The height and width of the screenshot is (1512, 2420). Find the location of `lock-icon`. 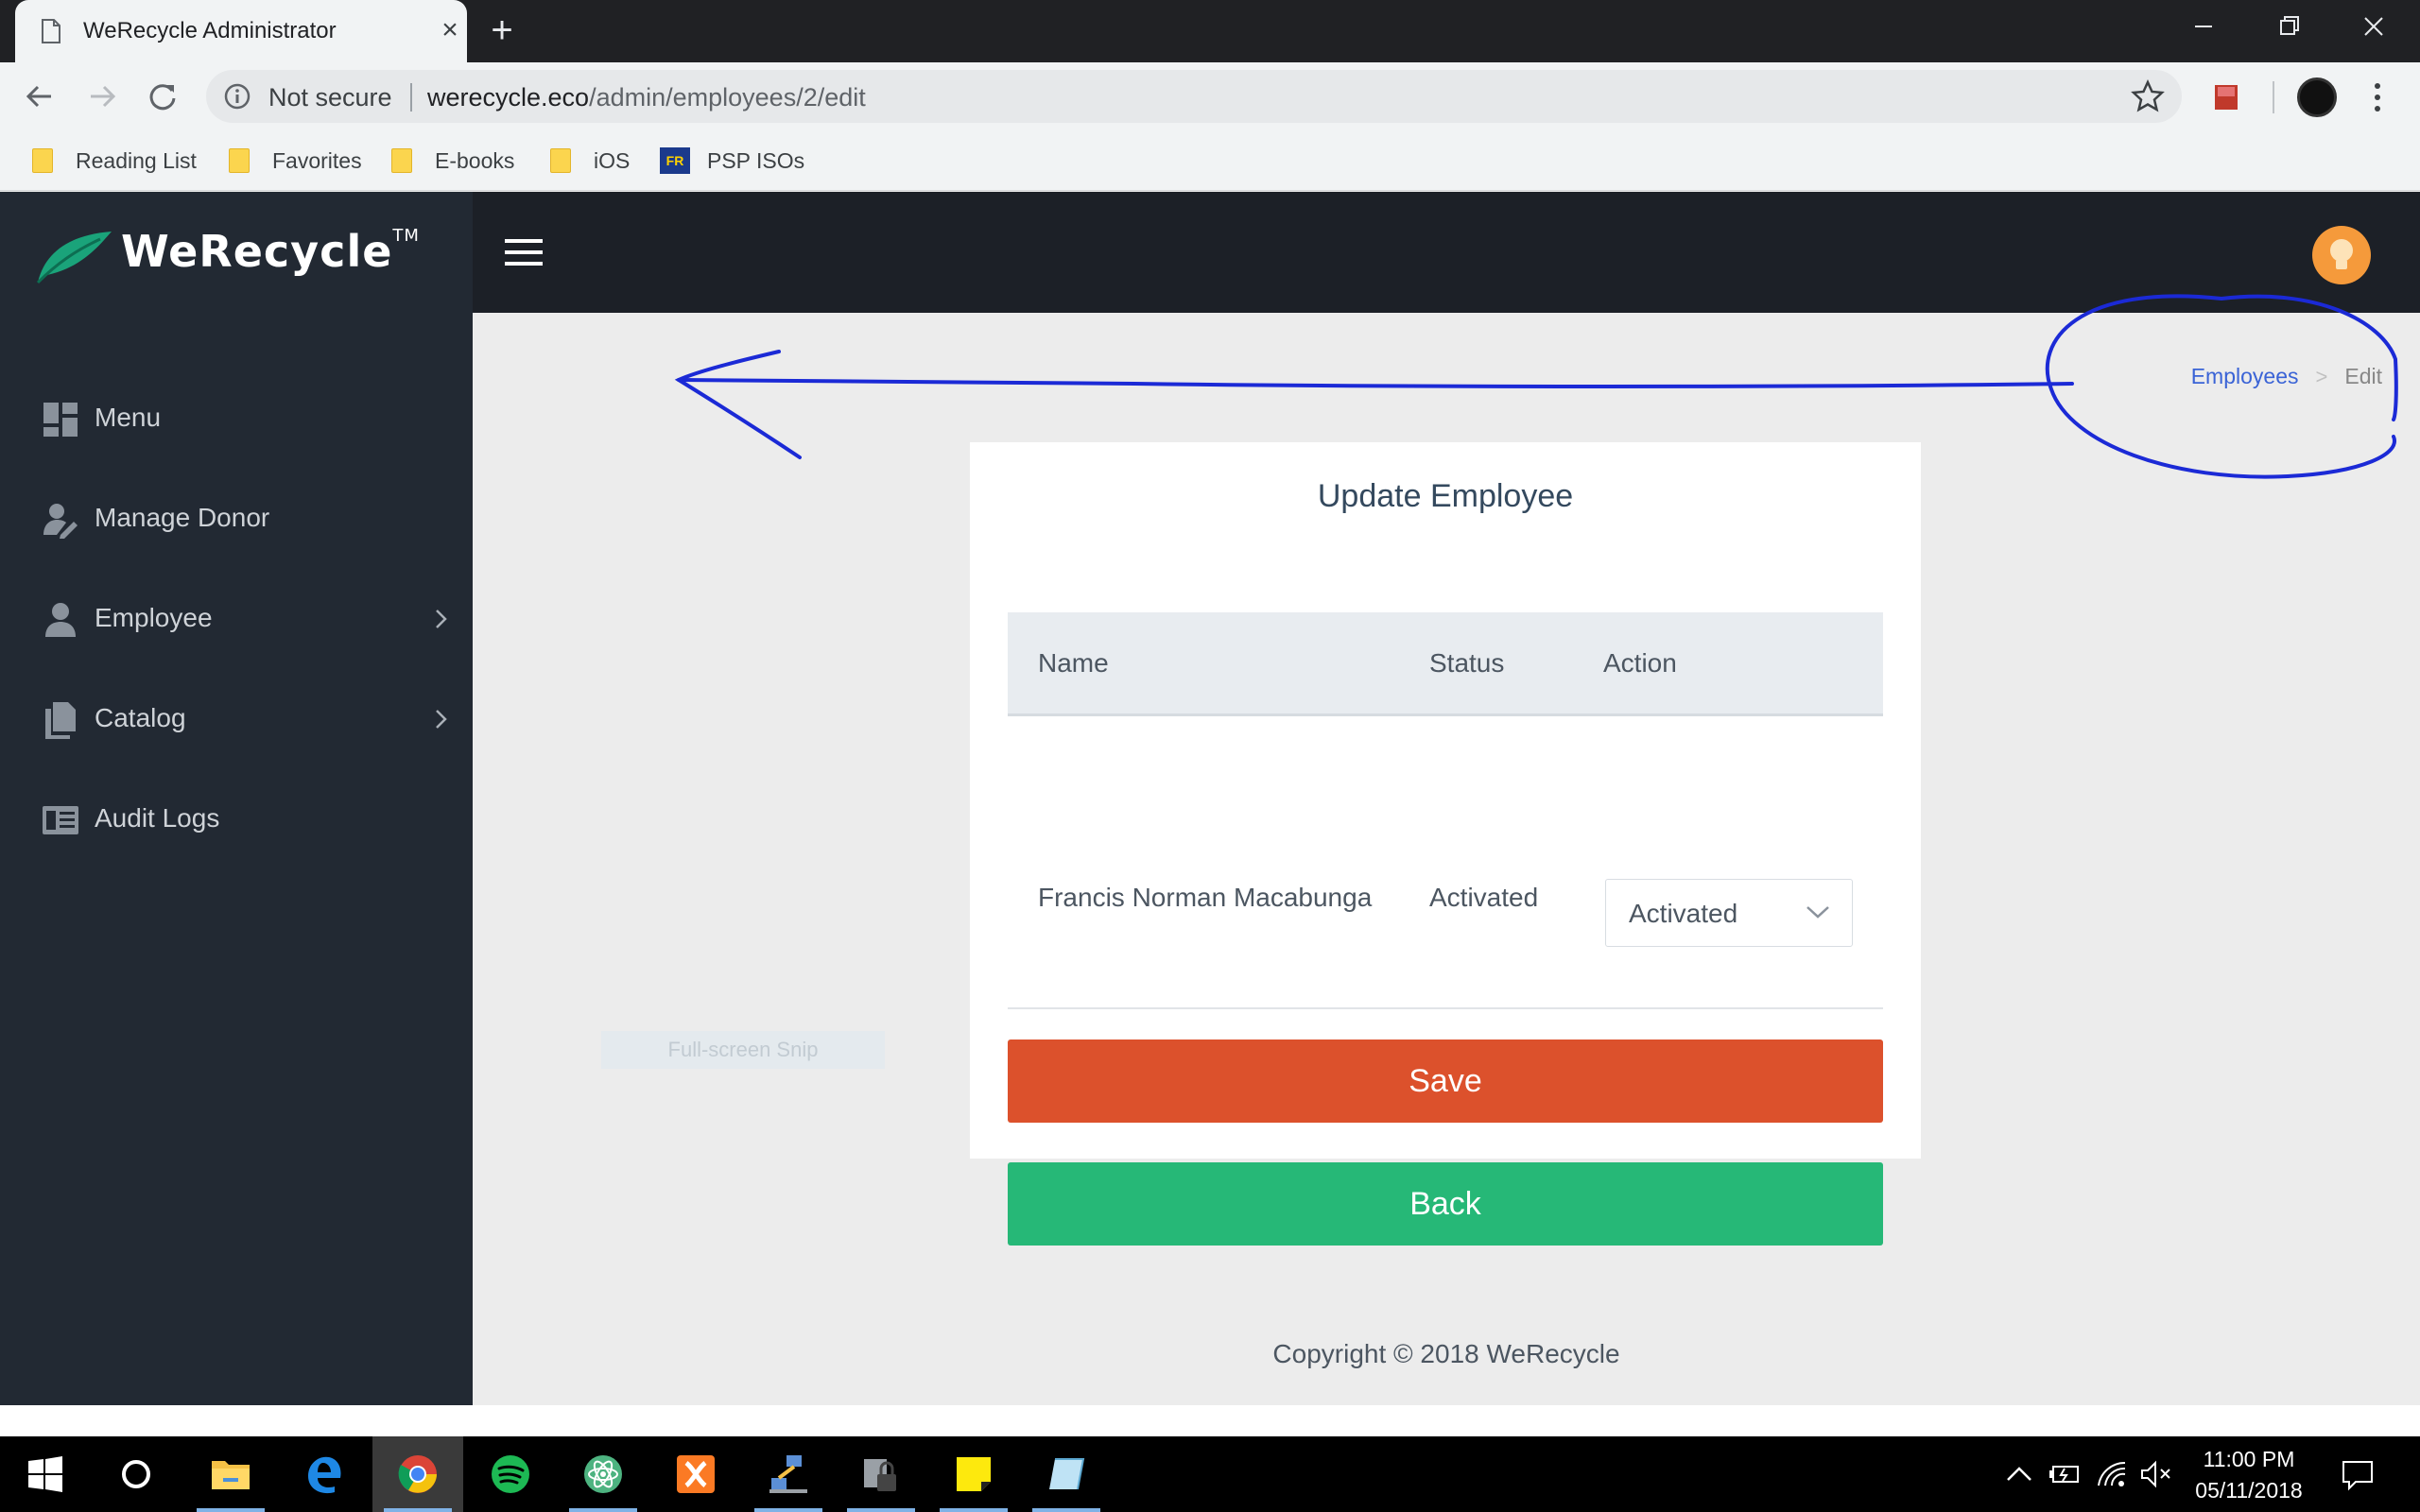

lock-icon is located at coordinates (880, 1475).